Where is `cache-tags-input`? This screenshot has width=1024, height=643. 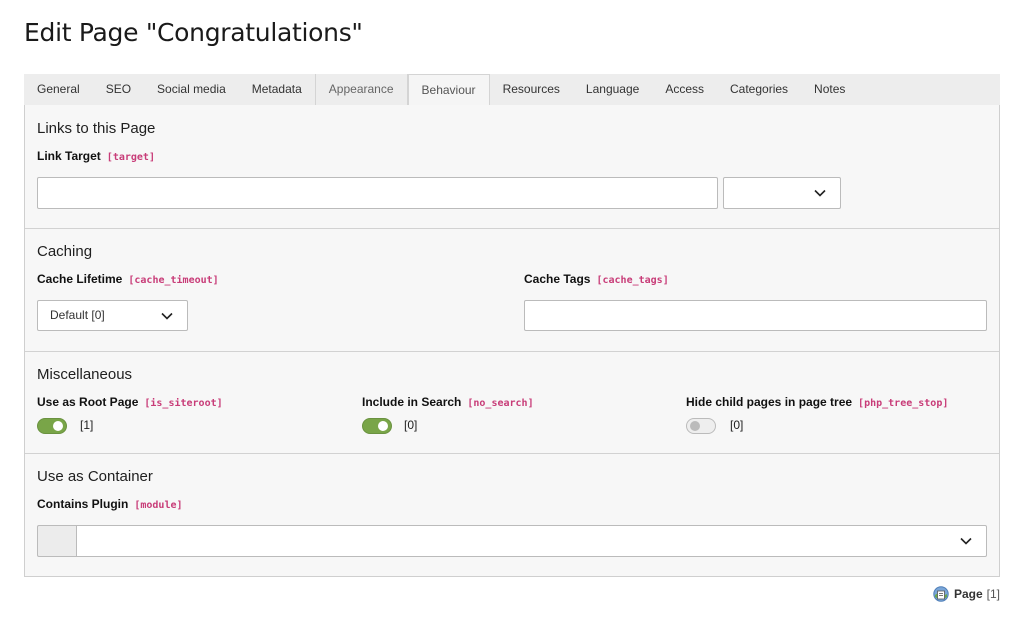 cache-tags-input is located at coordinates (755, 315).